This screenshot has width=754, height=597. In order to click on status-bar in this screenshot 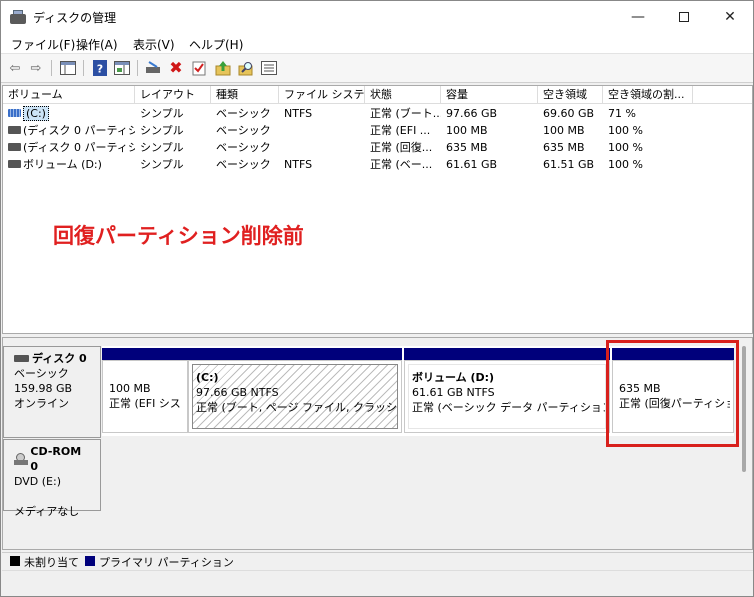, I will do `click(377, 583)`.